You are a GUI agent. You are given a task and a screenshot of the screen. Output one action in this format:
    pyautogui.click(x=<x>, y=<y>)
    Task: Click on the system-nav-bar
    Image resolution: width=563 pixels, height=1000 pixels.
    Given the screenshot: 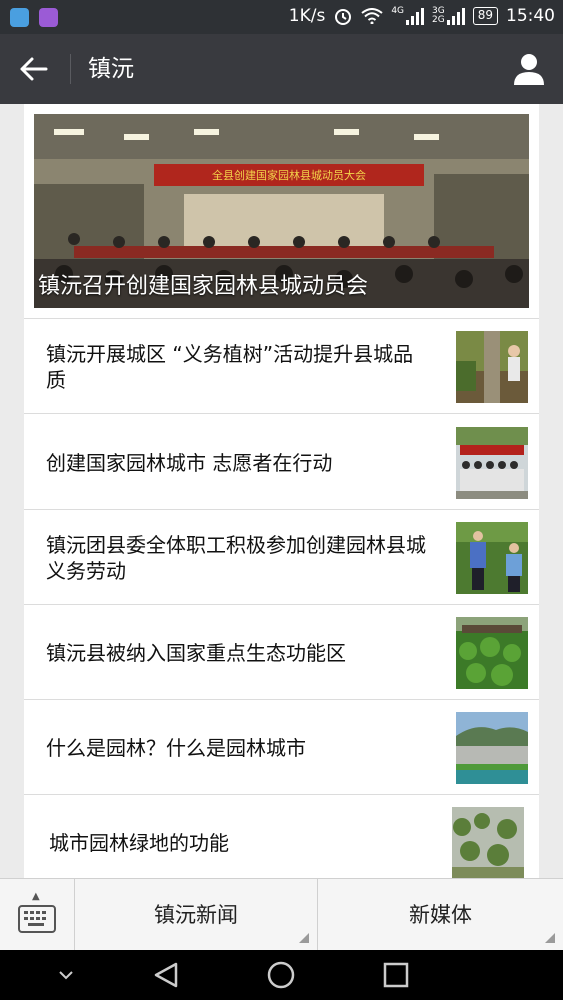 What is the action you would take?
    pyautogui.click(x=281, y=975)
    